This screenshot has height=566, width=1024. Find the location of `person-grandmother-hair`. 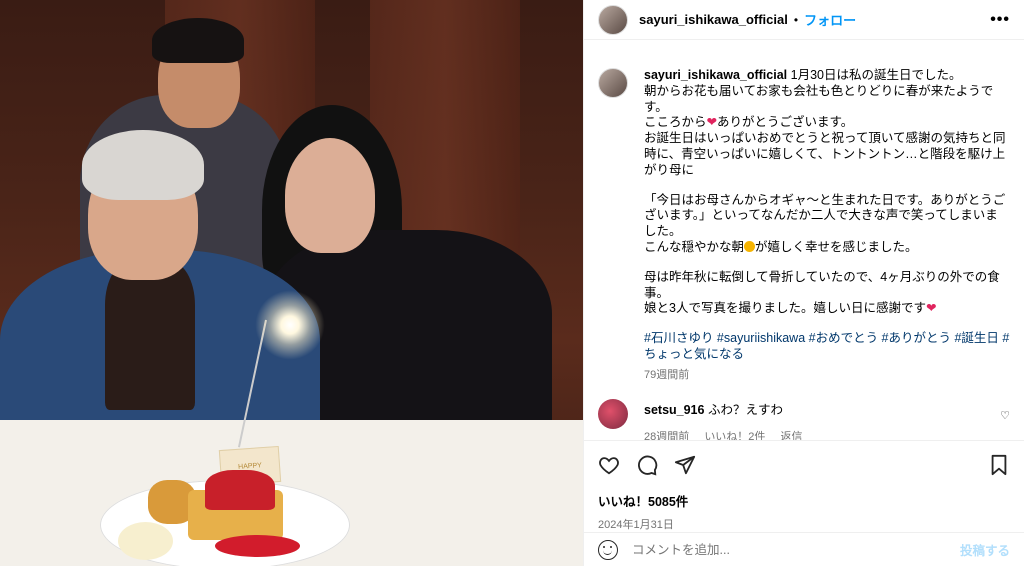

person-grandmother-hair is located at coordinates (143, 165).